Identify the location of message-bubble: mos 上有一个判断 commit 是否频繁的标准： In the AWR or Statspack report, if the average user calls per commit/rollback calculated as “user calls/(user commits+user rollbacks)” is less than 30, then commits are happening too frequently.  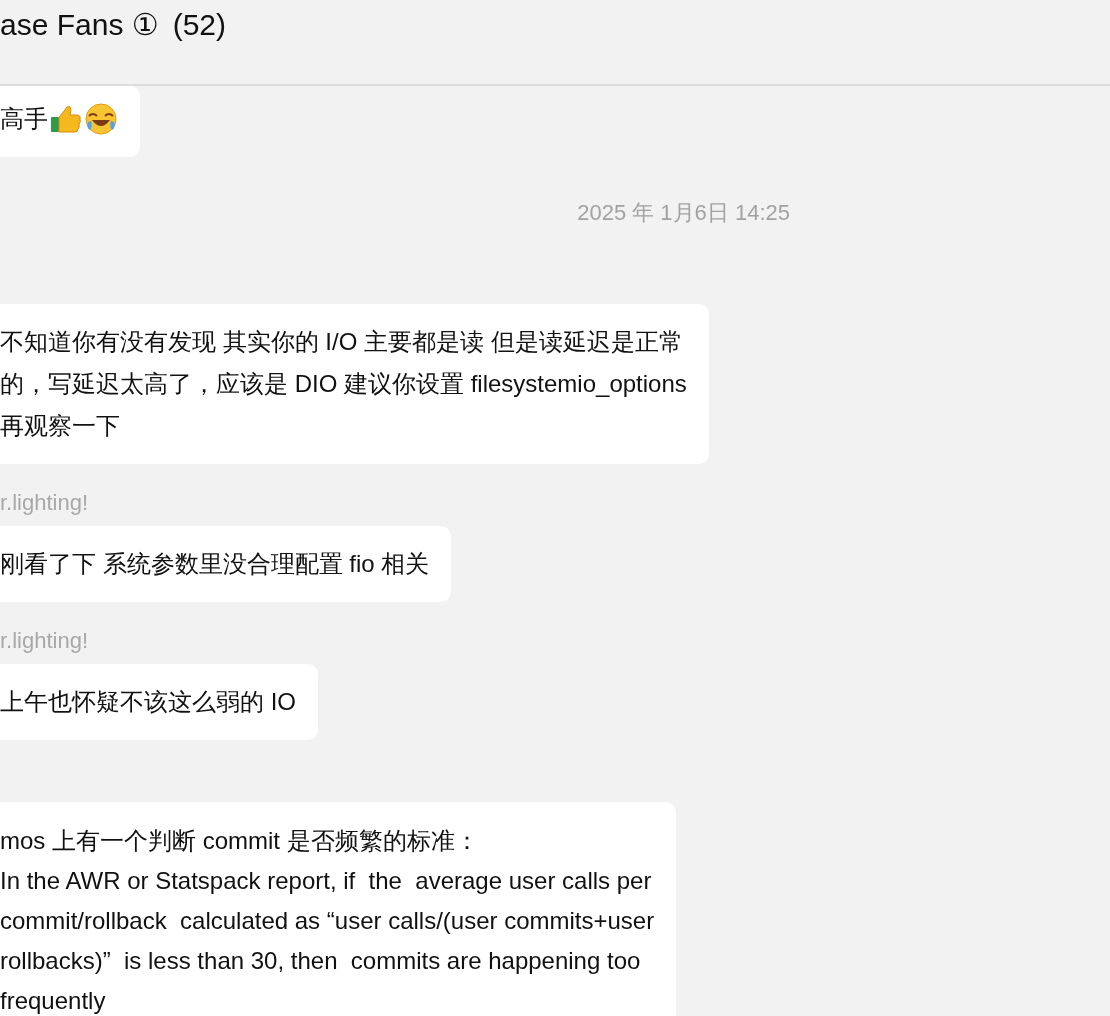
(338, 909).